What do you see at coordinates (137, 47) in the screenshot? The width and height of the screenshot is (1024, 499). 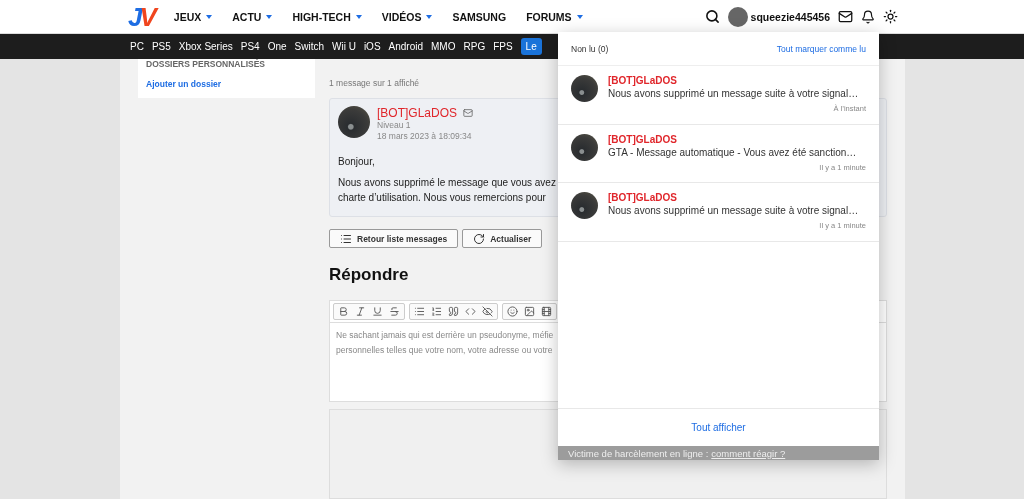 I see `platform-link: PC` at bounding box center [137, 47].